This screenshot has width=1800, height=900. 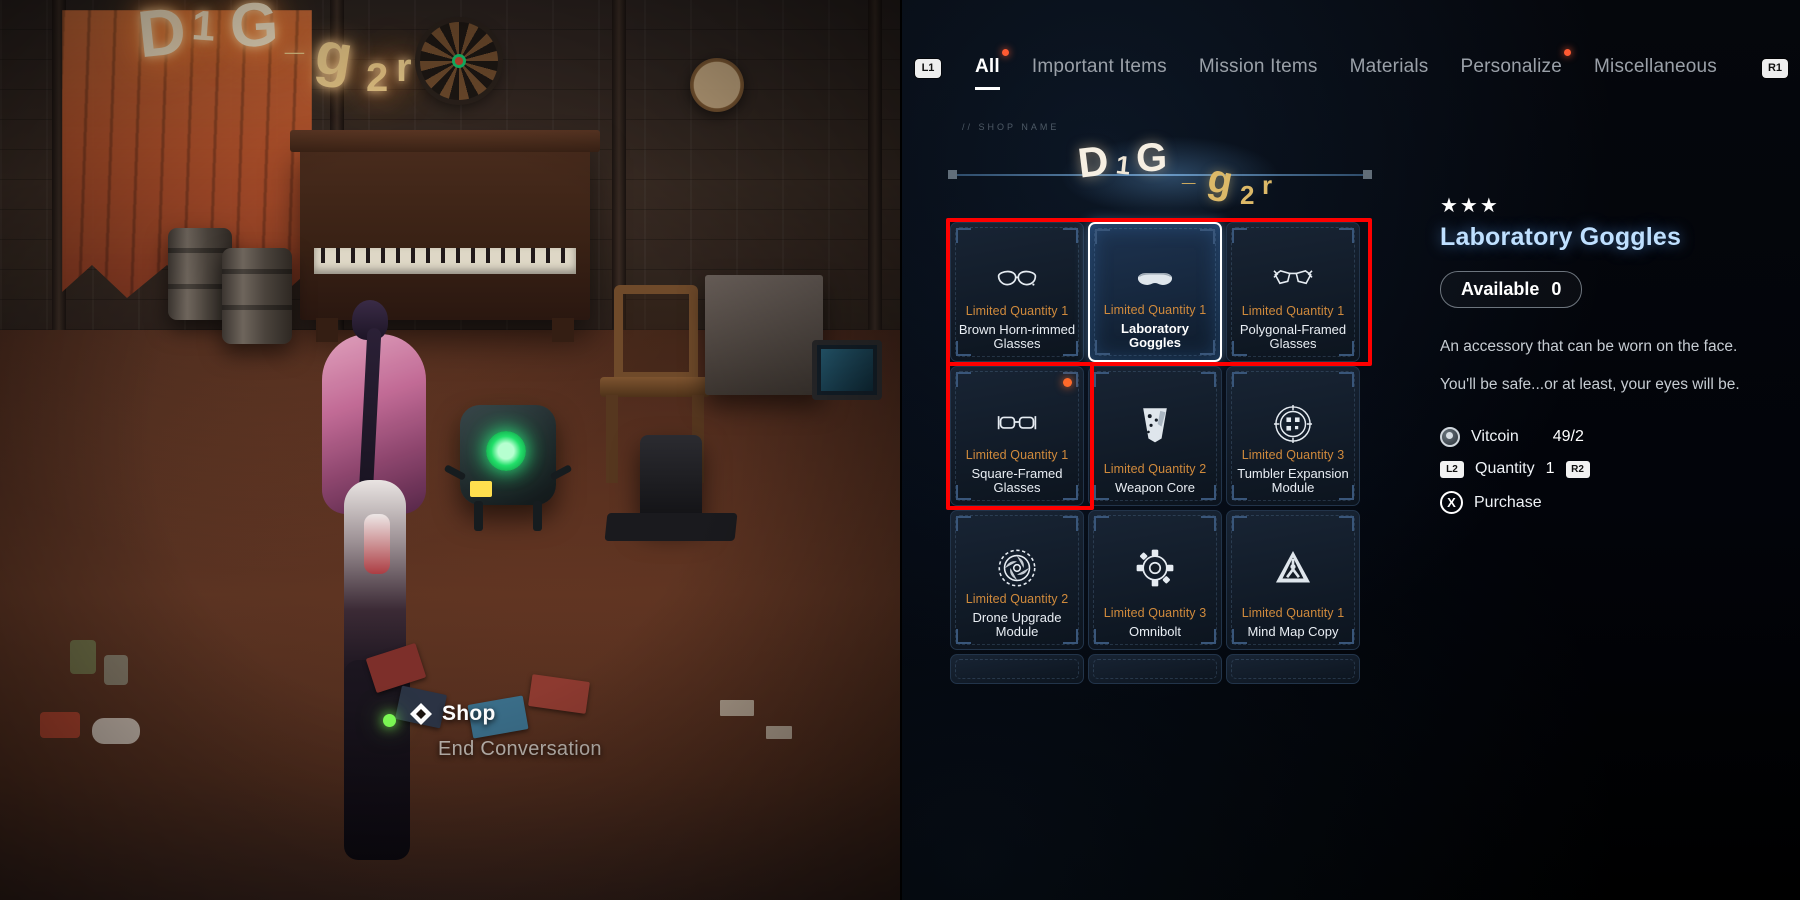 What do you see at coordinates (421, 714) in the screenshot?
I see `diamond-icon` at bounding box center [421, 714].